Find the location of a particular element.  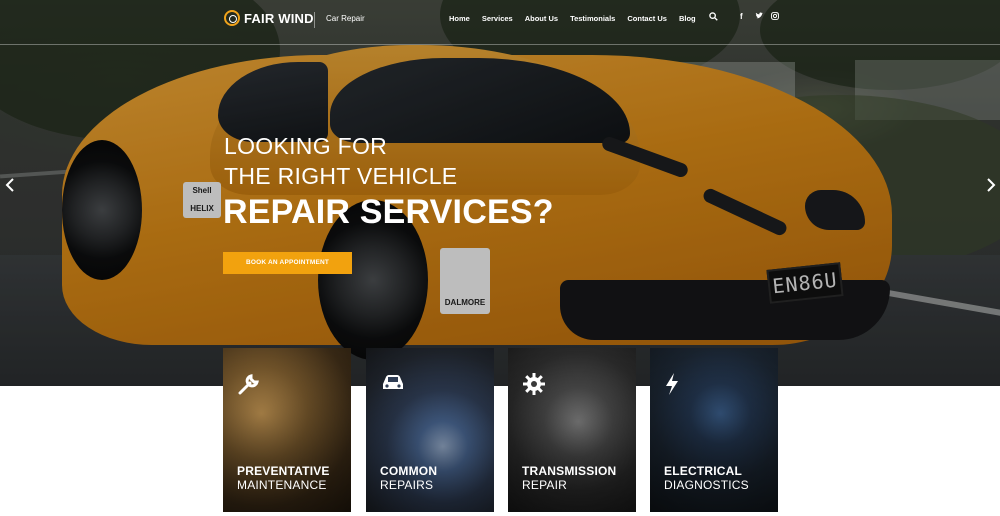

logo: FAIR WIND is located at coordinates (269, 18).